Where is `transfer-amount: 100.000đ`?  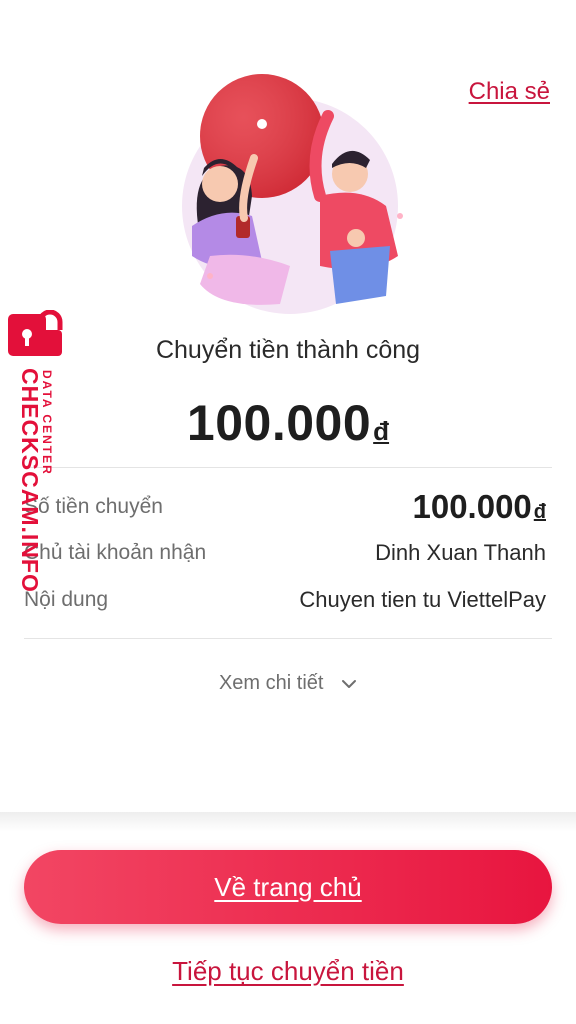 transfer-amount: 100.000đ is located at coordinates (288, 423).